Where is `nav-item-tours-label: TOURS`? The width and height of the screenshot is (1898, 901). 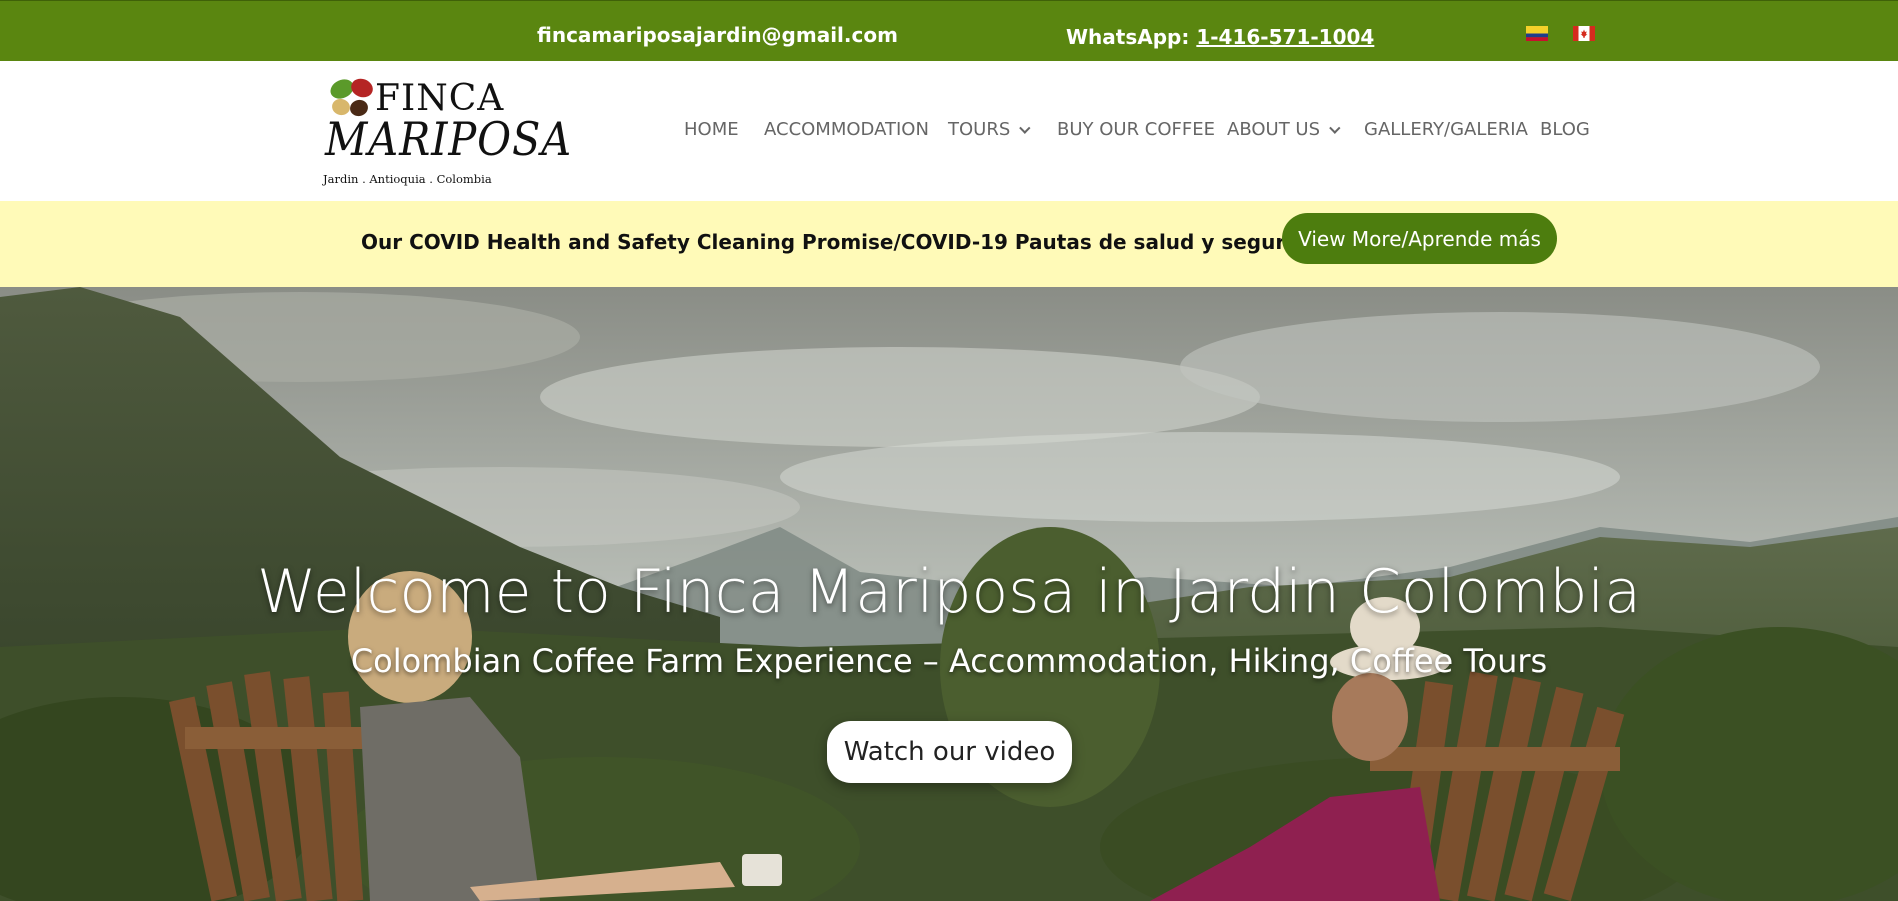
nav-item-tours-label: TOURS is located at coordinates (979, 129).